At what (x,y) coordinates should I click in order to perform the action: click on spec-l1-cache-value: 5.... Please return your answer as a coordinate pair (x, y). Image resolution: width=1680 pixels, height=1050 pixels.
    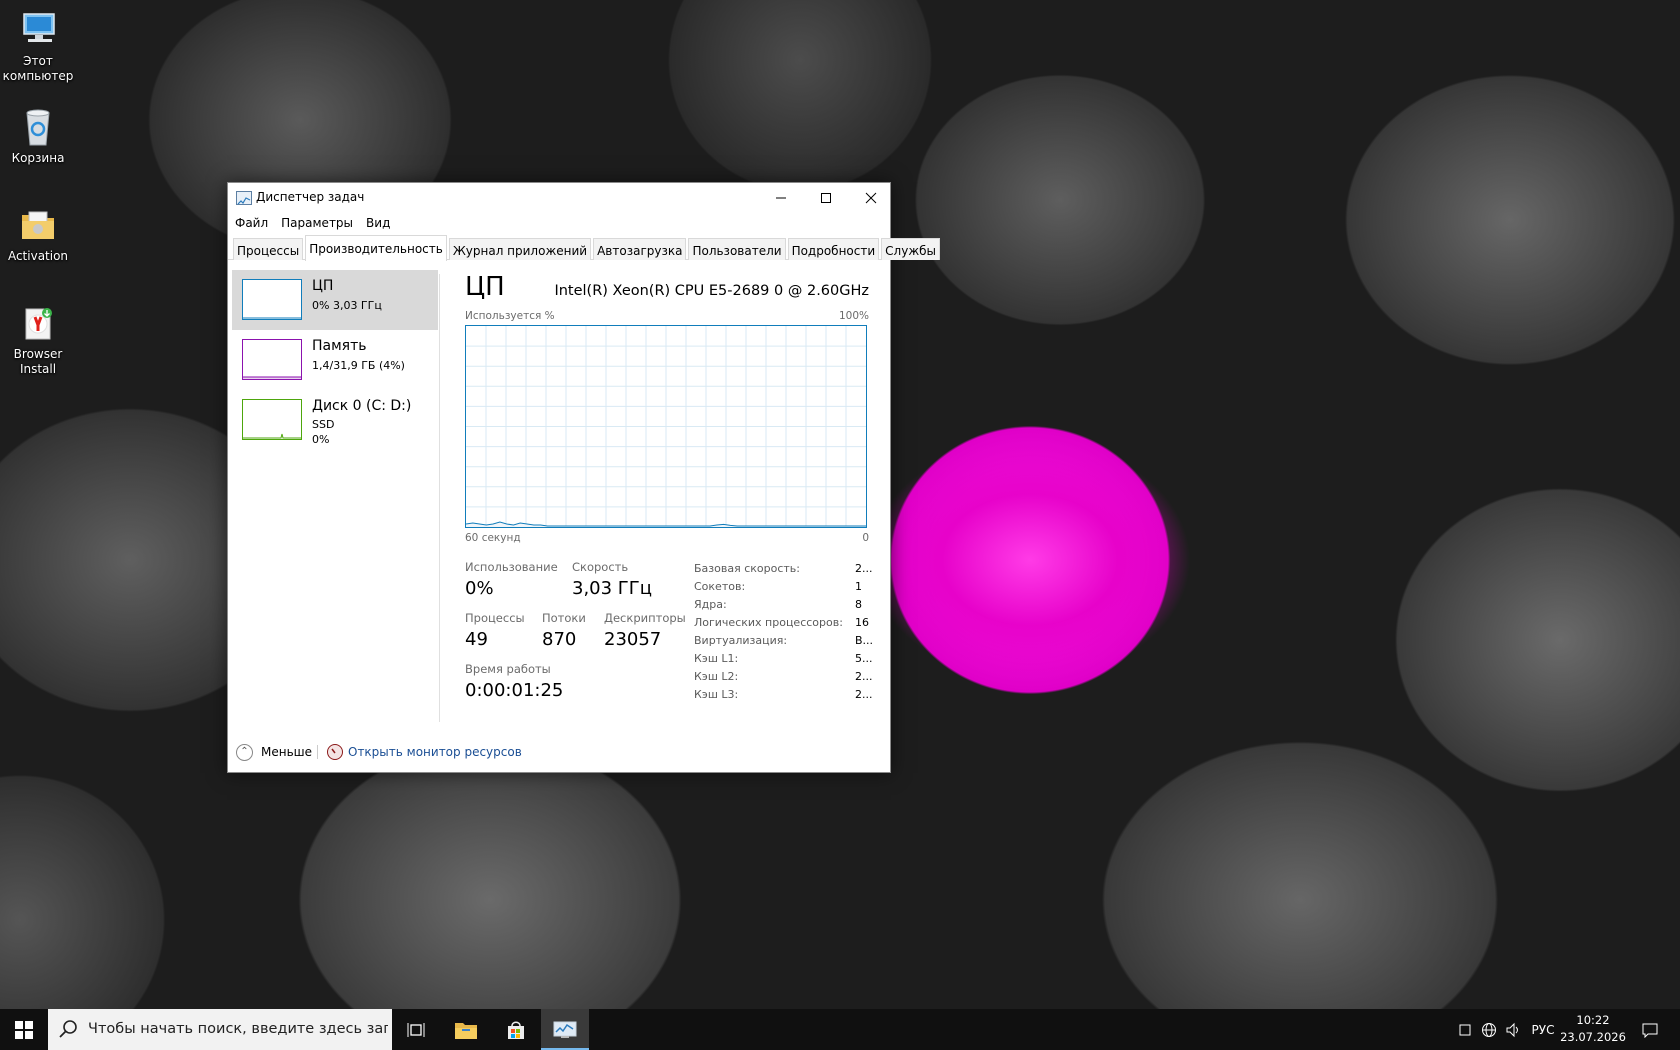
    Looking at the image, I should click on (864, 658).